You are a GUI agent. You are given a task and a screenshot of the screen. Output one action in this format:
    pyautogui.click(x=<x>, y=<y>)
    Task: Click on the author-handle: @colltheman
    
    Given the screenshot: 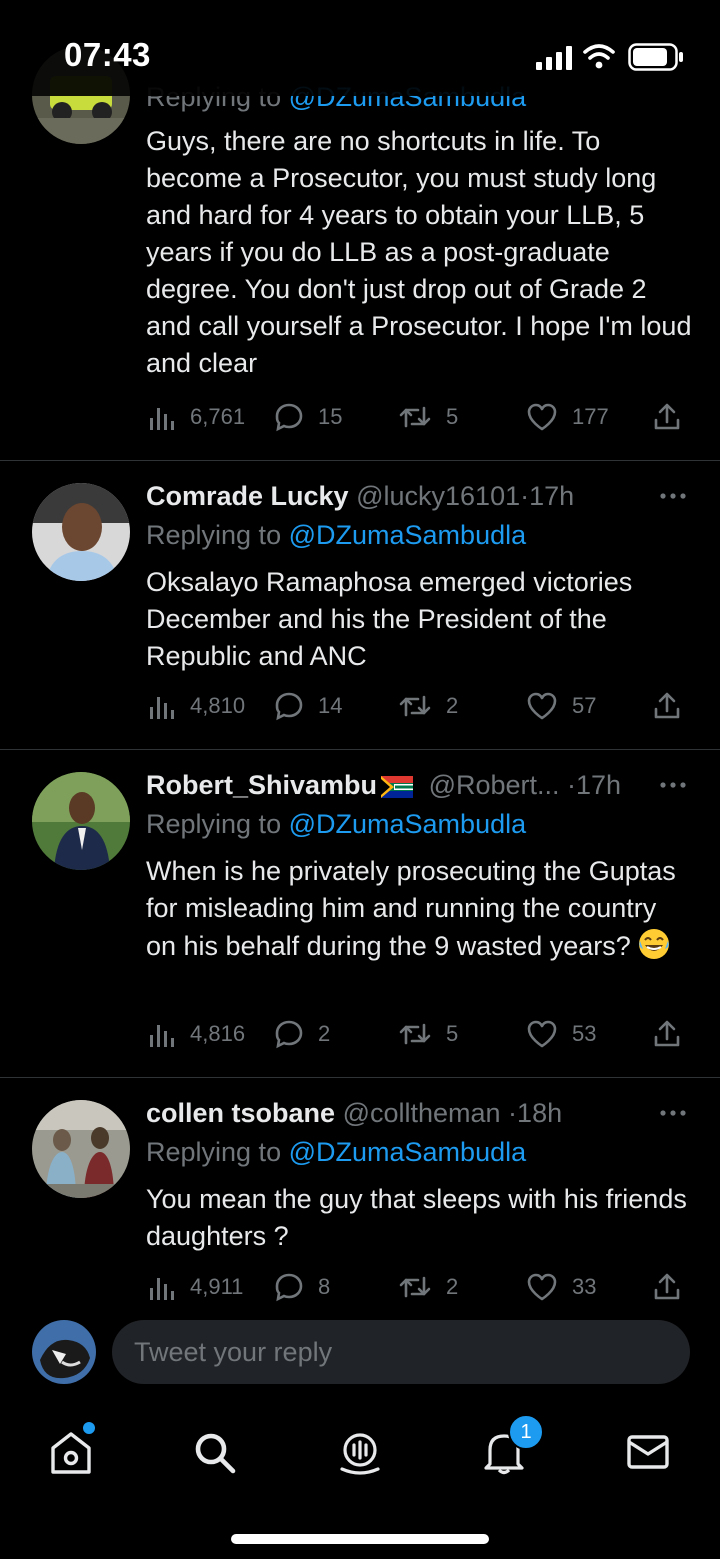 What is the action you would take?
    pyautogui.click(x=422, y=1113)
    